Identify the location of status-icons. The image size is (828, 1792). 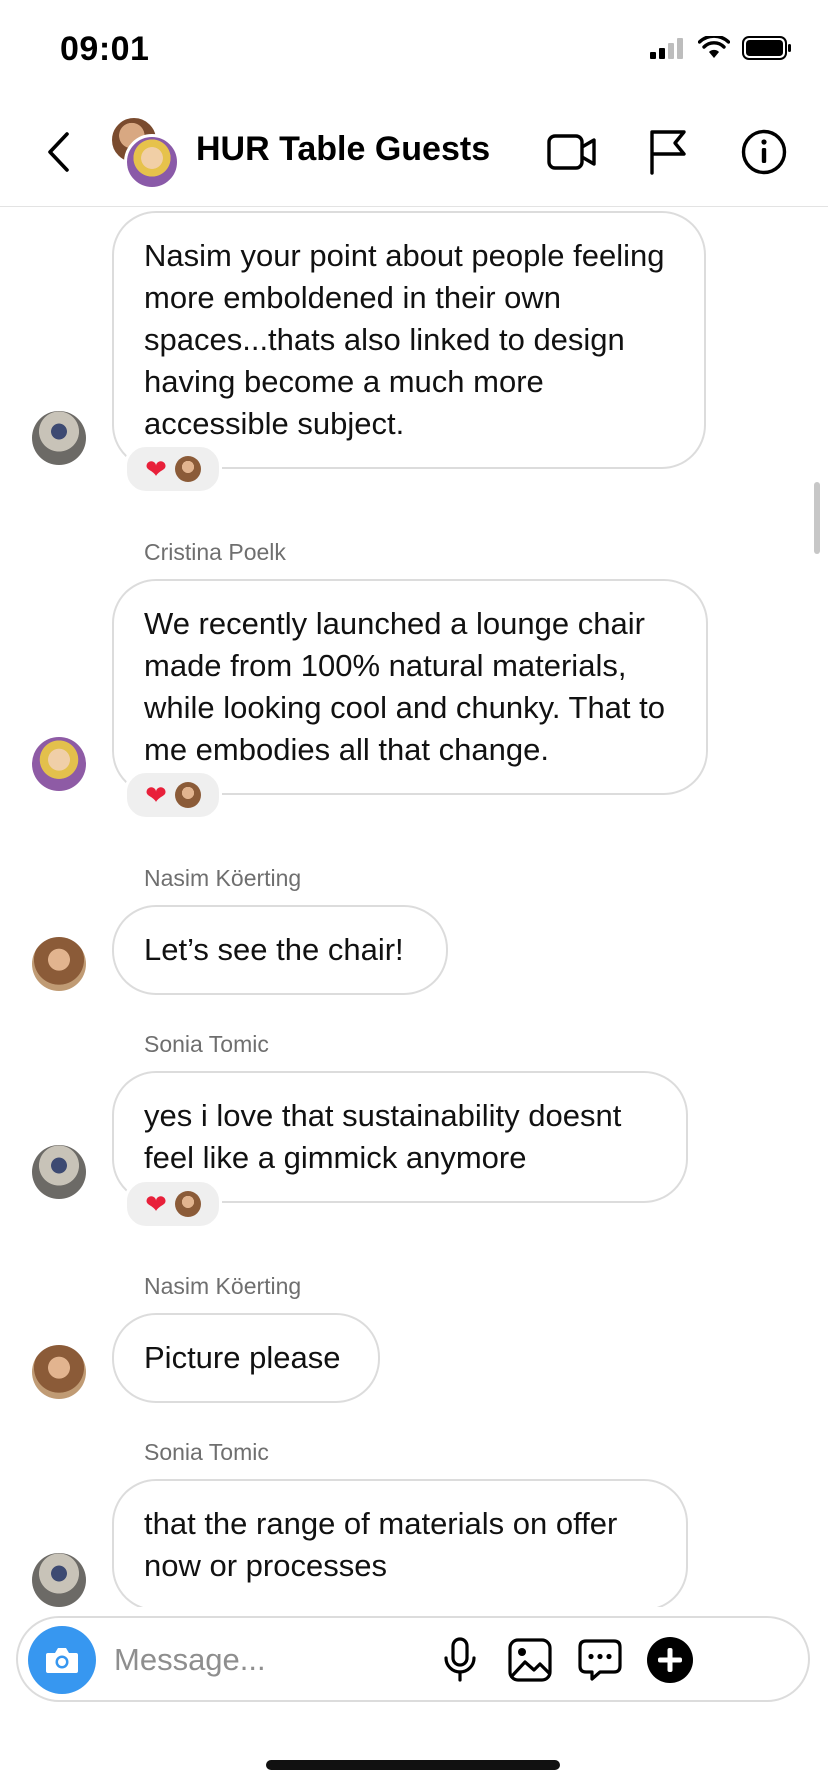
(721, 48).